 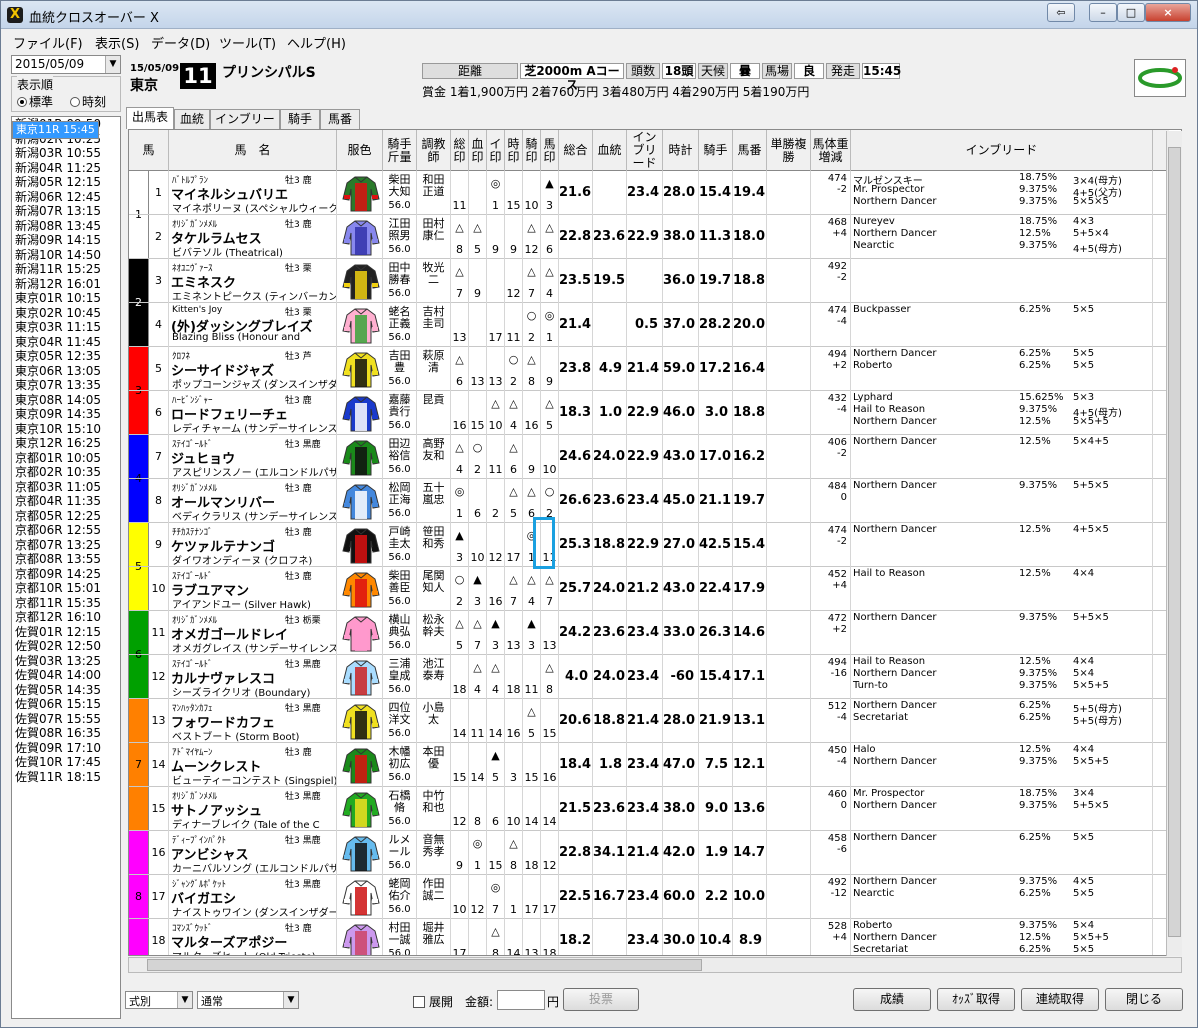 I want to click on race-list-item: 東京02R 10:45, so click(x=66, y=313).